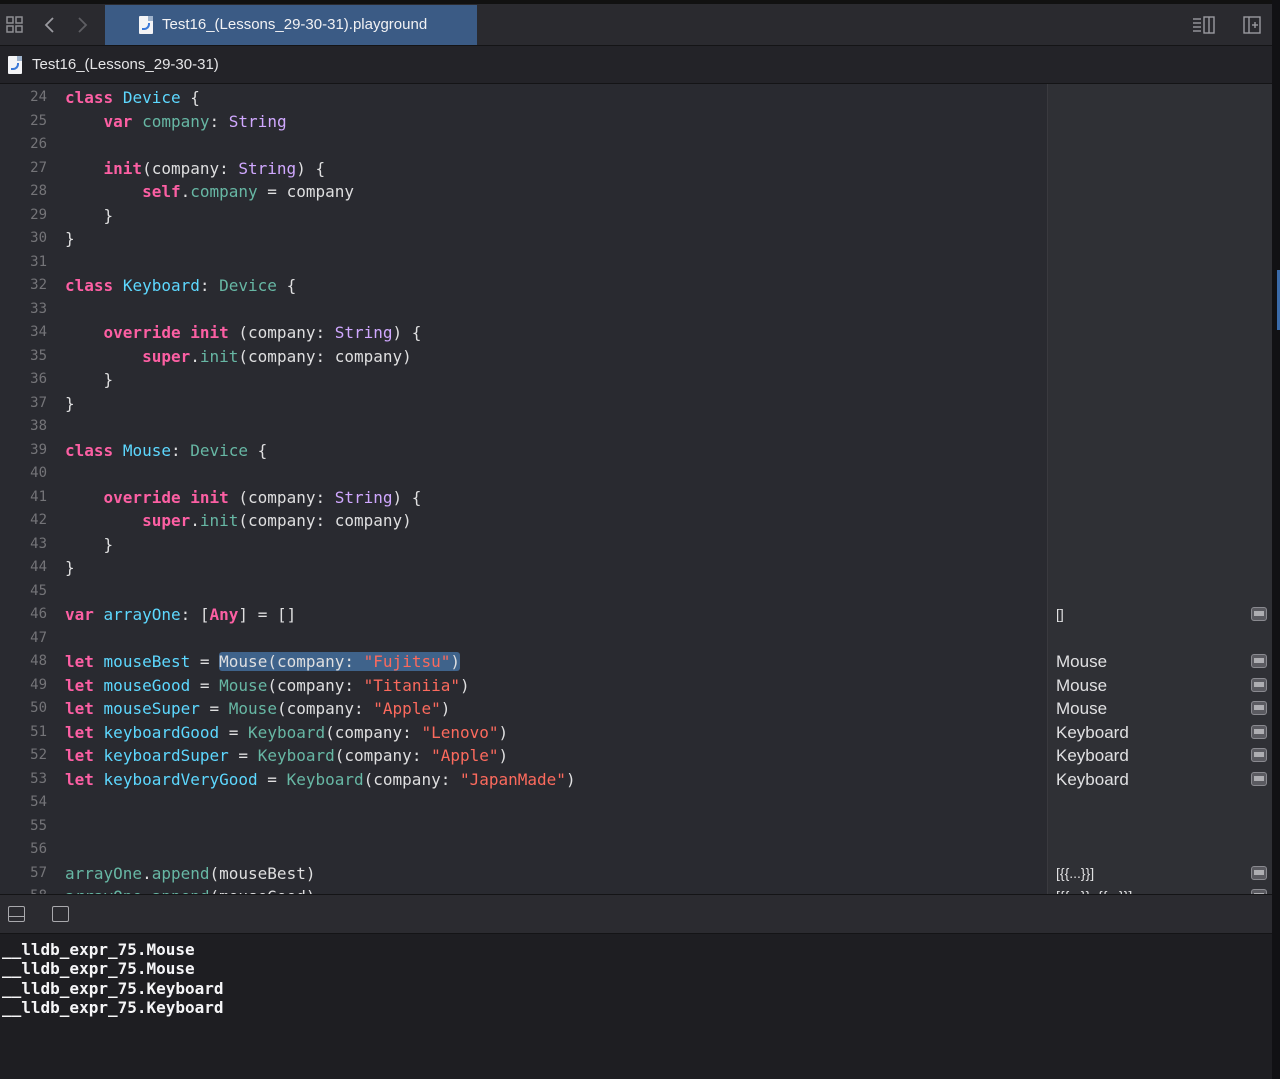 The height and width of the screenshot is (1079, 1280). I want to click on code-token: super, so click(166, 356).